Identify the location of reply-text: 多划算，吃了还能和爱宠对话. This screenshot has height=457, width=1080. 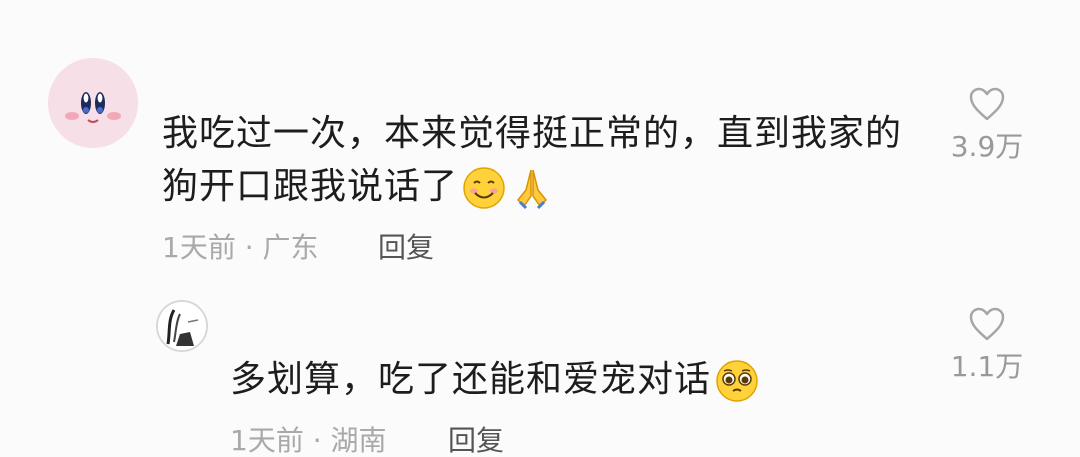
(494, 380).